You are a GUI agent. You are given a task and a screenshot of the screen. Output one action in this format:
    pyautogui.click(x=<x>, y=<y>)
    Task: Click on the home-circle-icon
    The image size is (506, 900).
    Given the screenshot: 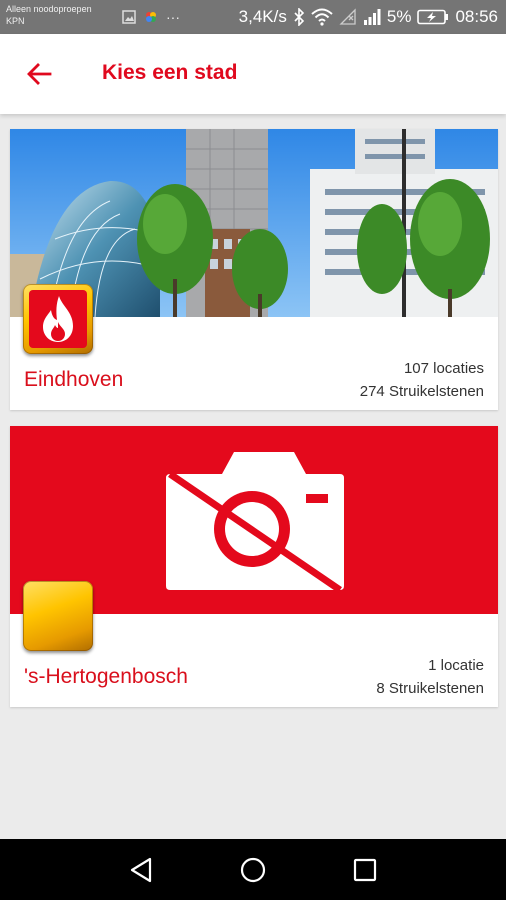 What is the action you would take?
    pyautogui.click(x=253, y=870)
    